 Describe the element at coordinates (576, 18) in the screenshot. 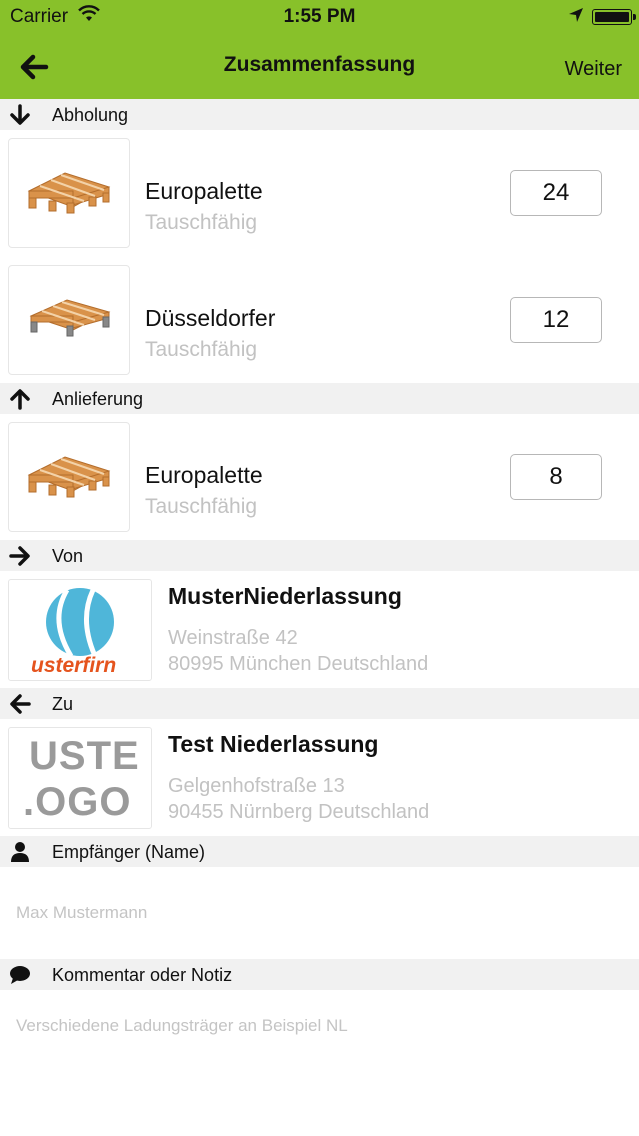

I see `location-arrow-icon` at that location.